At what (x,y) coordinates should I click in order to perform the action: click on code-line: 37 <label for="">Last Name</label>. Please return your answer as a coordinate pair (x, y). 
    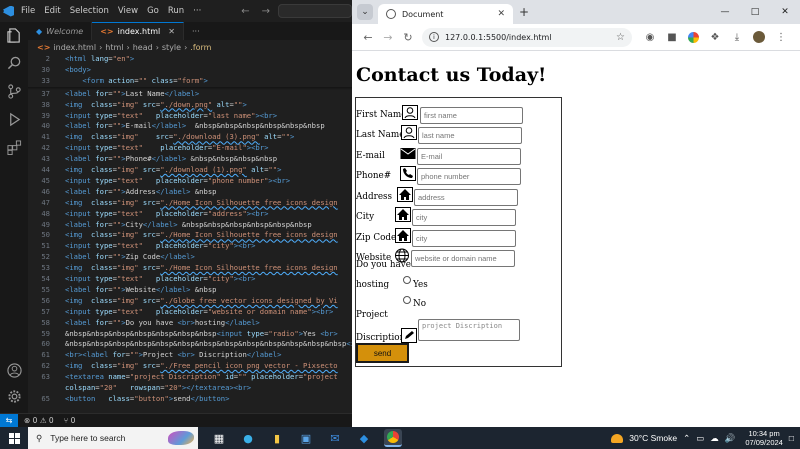
    Looking at the image, I should click on (190, 94).